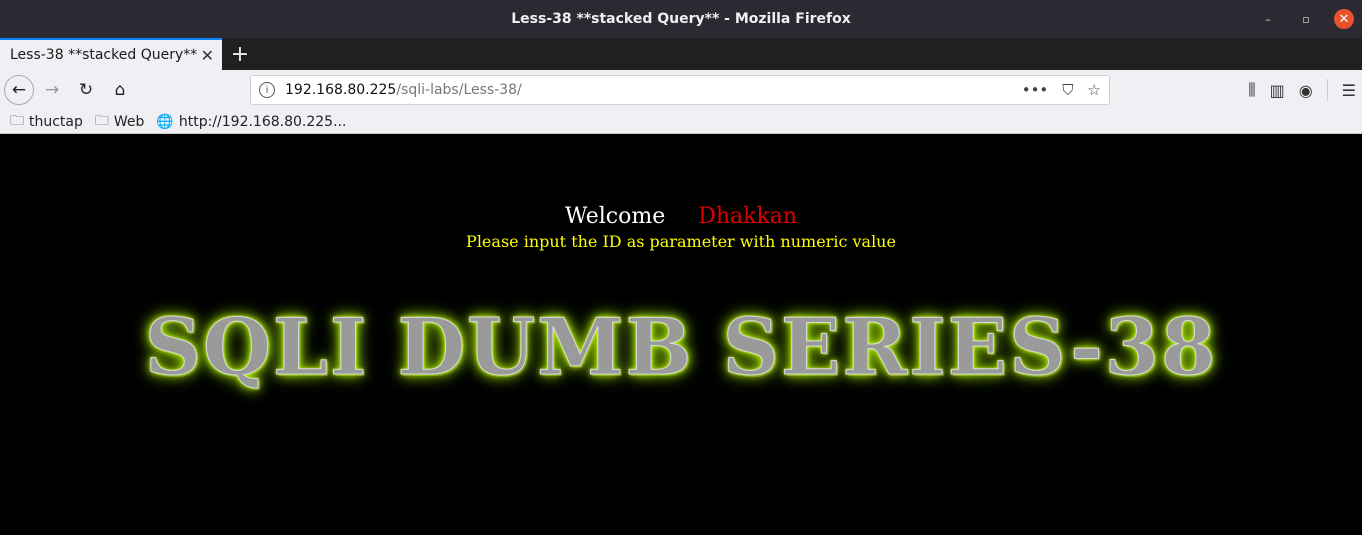  I want to click on tab-title: Less-38 **stacked Query**, so click(104, 55).